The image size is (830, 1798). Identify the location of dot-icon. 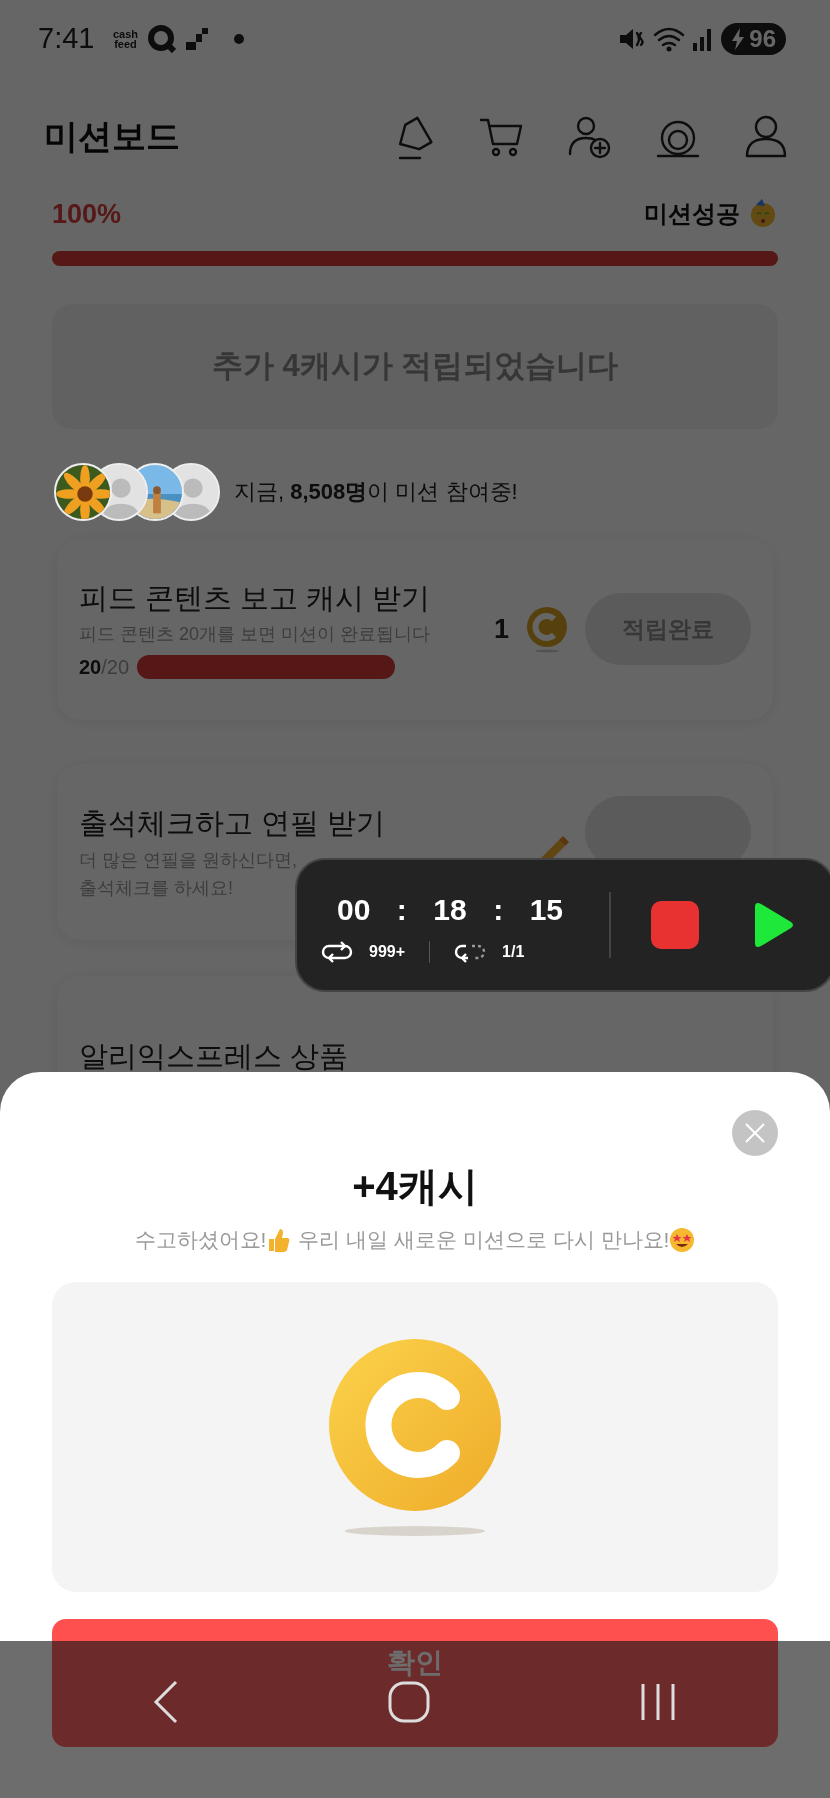
(239, 39).